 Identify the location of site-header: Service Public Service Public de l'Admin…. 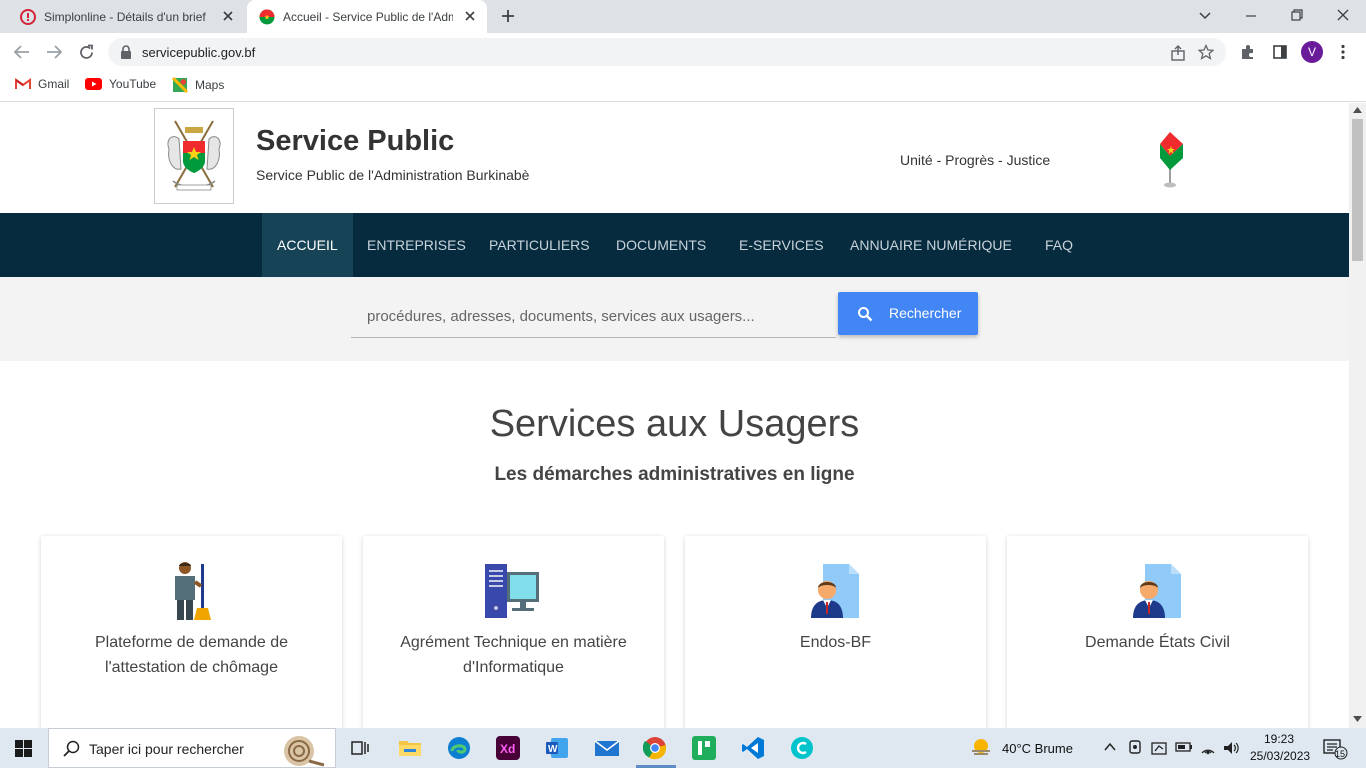
(674, 158).